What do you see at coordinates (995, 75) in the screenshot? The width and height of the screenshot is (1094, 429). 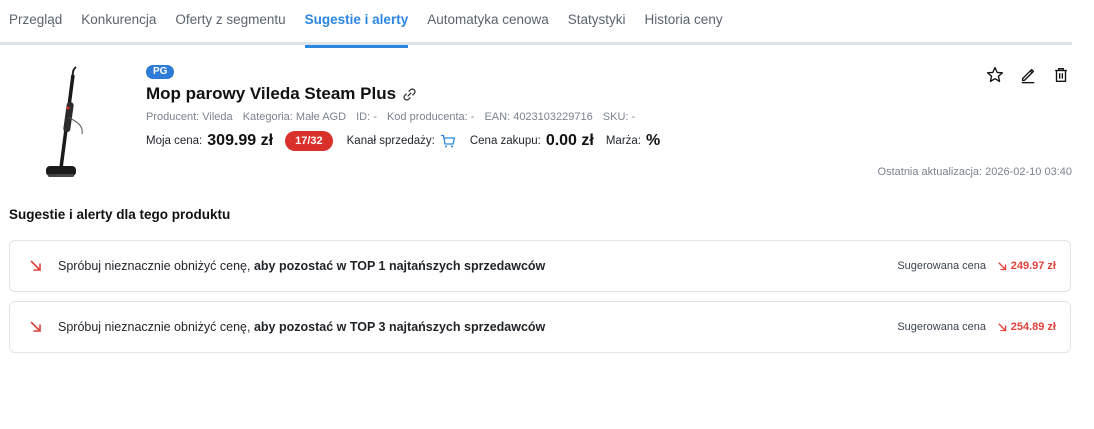 I see `star-icon` at bounding box center [995, 75].